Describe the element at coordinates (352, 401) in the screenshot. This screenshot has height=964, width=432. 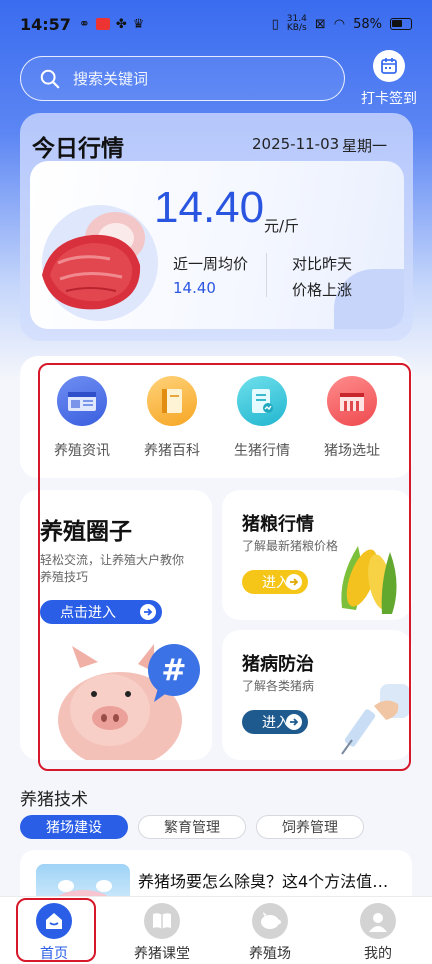
I see `farm-icon` at that location.